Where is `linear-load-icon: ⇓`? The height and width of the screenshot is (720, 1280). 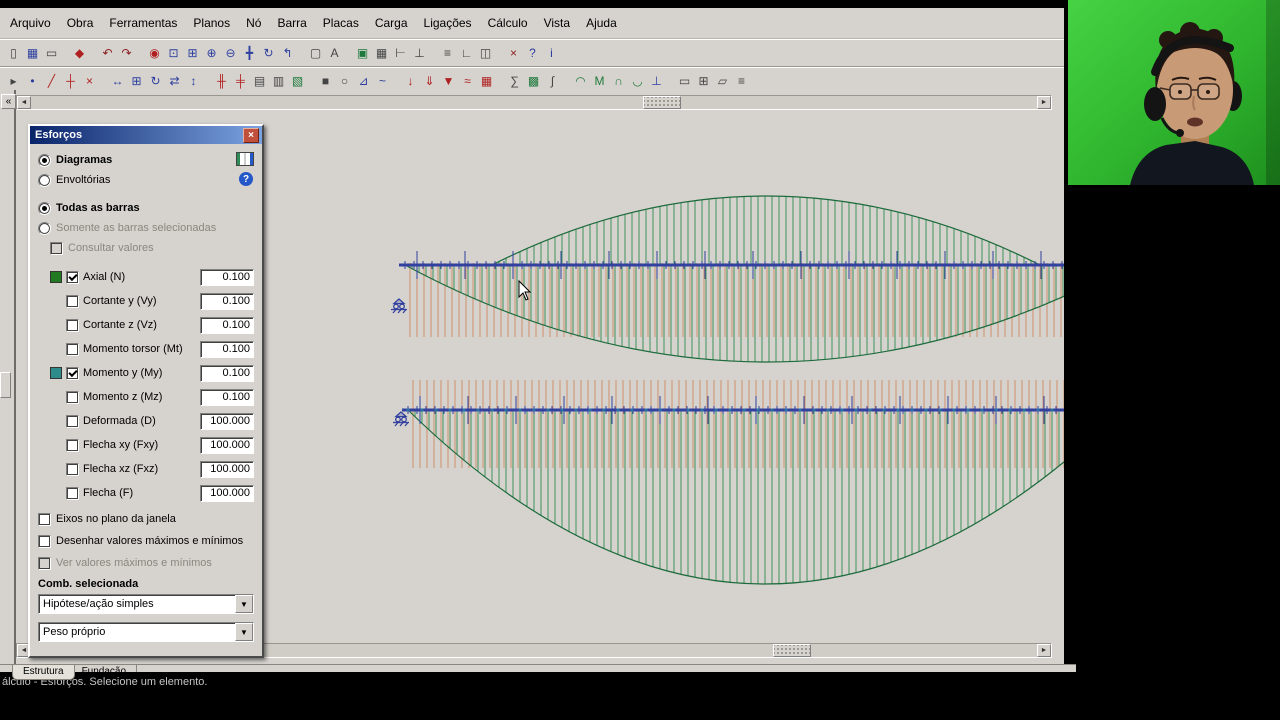
linear-load-icon: ⇓ is located at coordinates (429, 81).